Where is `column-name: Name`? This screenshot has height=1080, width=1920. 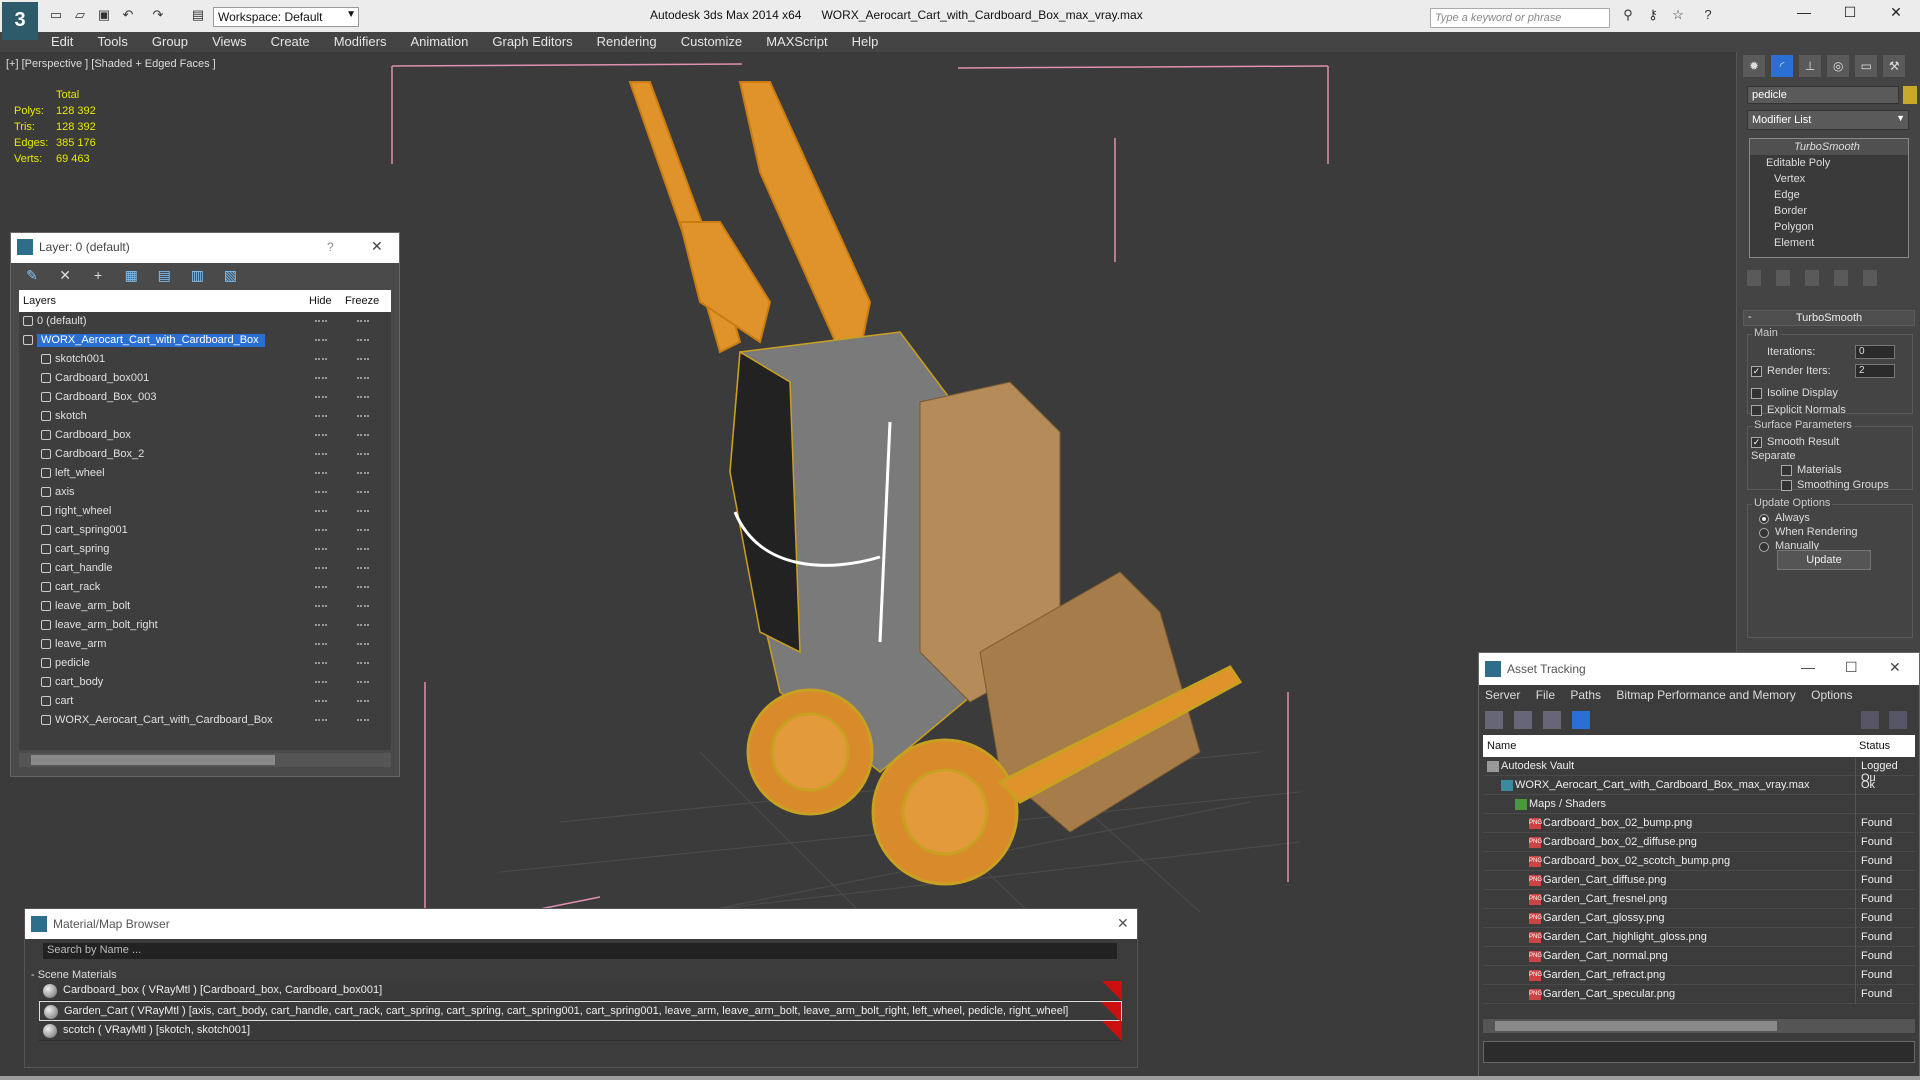 column-name: Name is located at coordinates (1501, 746).